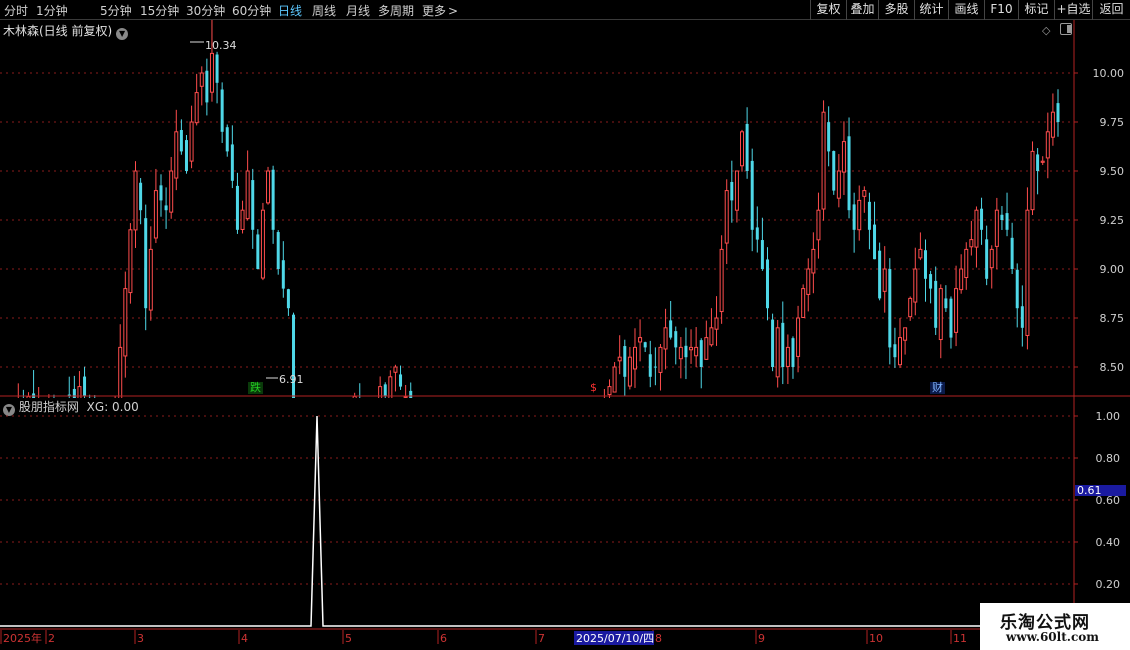  Describe the element at coordinates (1073, 10) in the screenshot. I see `add-watchlist-button: +自选` at that location.